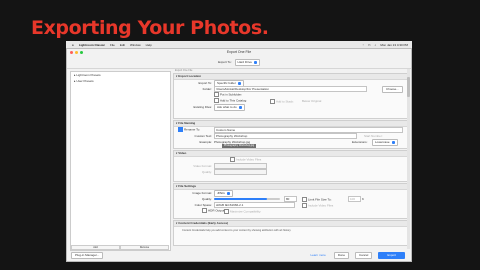 Image resolution: width=480 pixels, height=270 pixels. I want to click on limit-size-unit: K, so click(363, 199).